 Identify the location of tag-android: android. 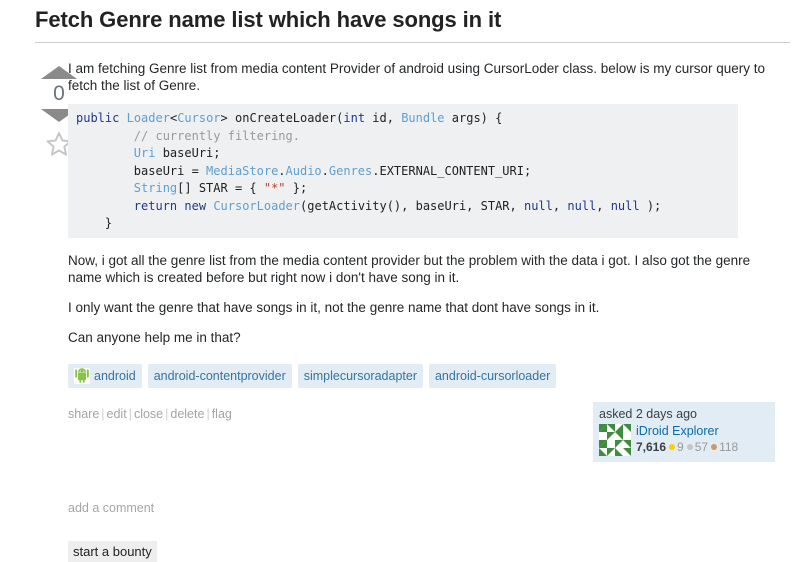
(105, 375).